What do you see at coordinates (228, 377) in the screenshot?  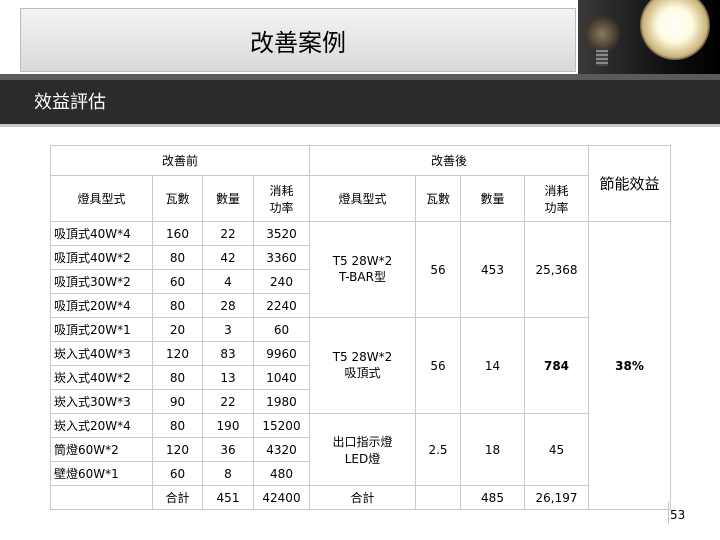 I see `before-qty: 13` at bounding box center [228, 377].